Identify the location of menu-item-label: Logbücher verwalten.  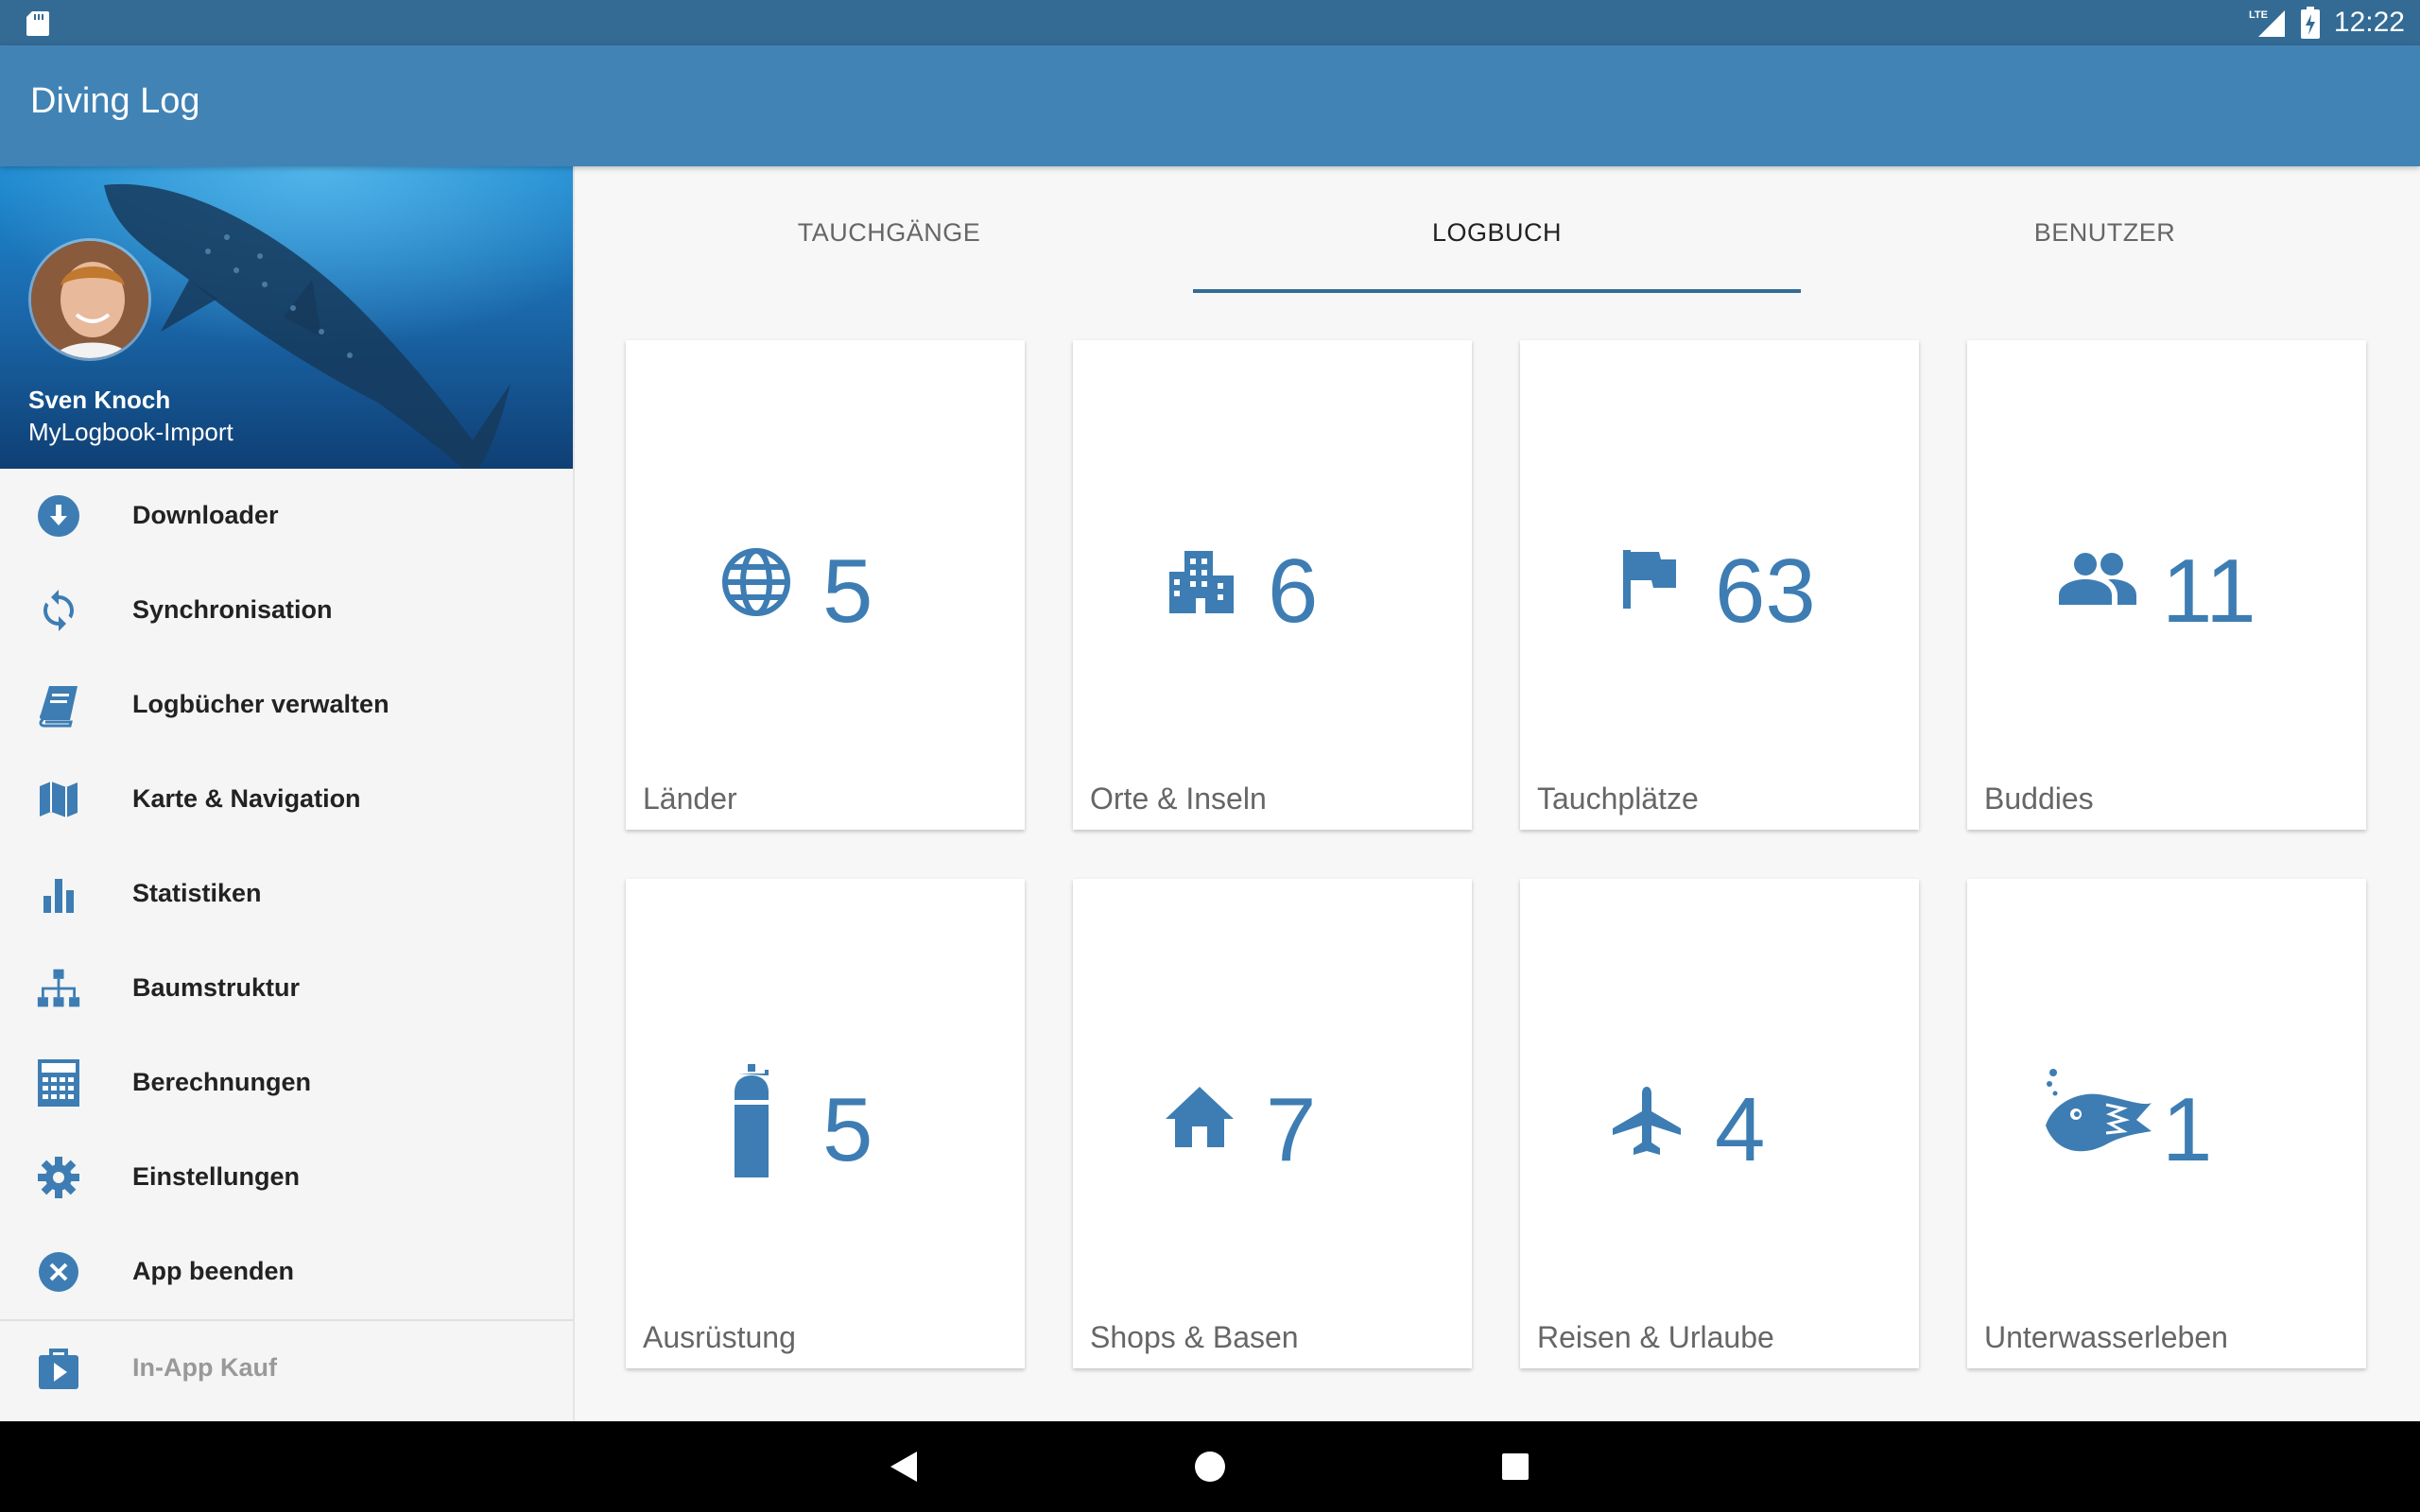
(261, 704).